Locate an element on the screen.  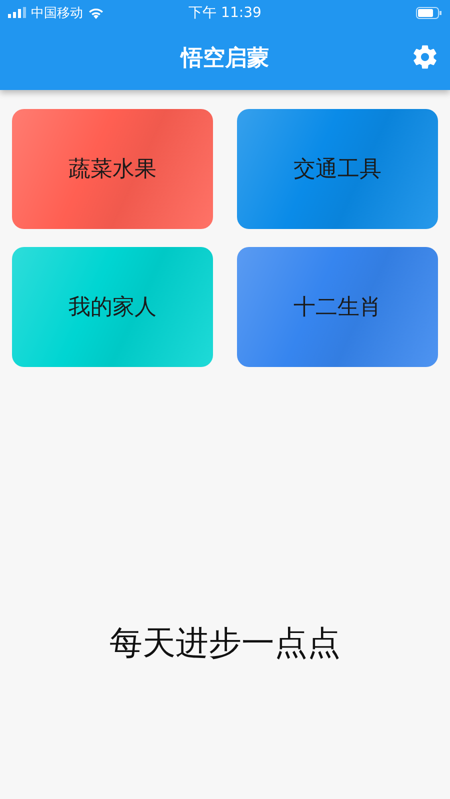
category-card: 交通工具 is located at coordinates (337, 169).